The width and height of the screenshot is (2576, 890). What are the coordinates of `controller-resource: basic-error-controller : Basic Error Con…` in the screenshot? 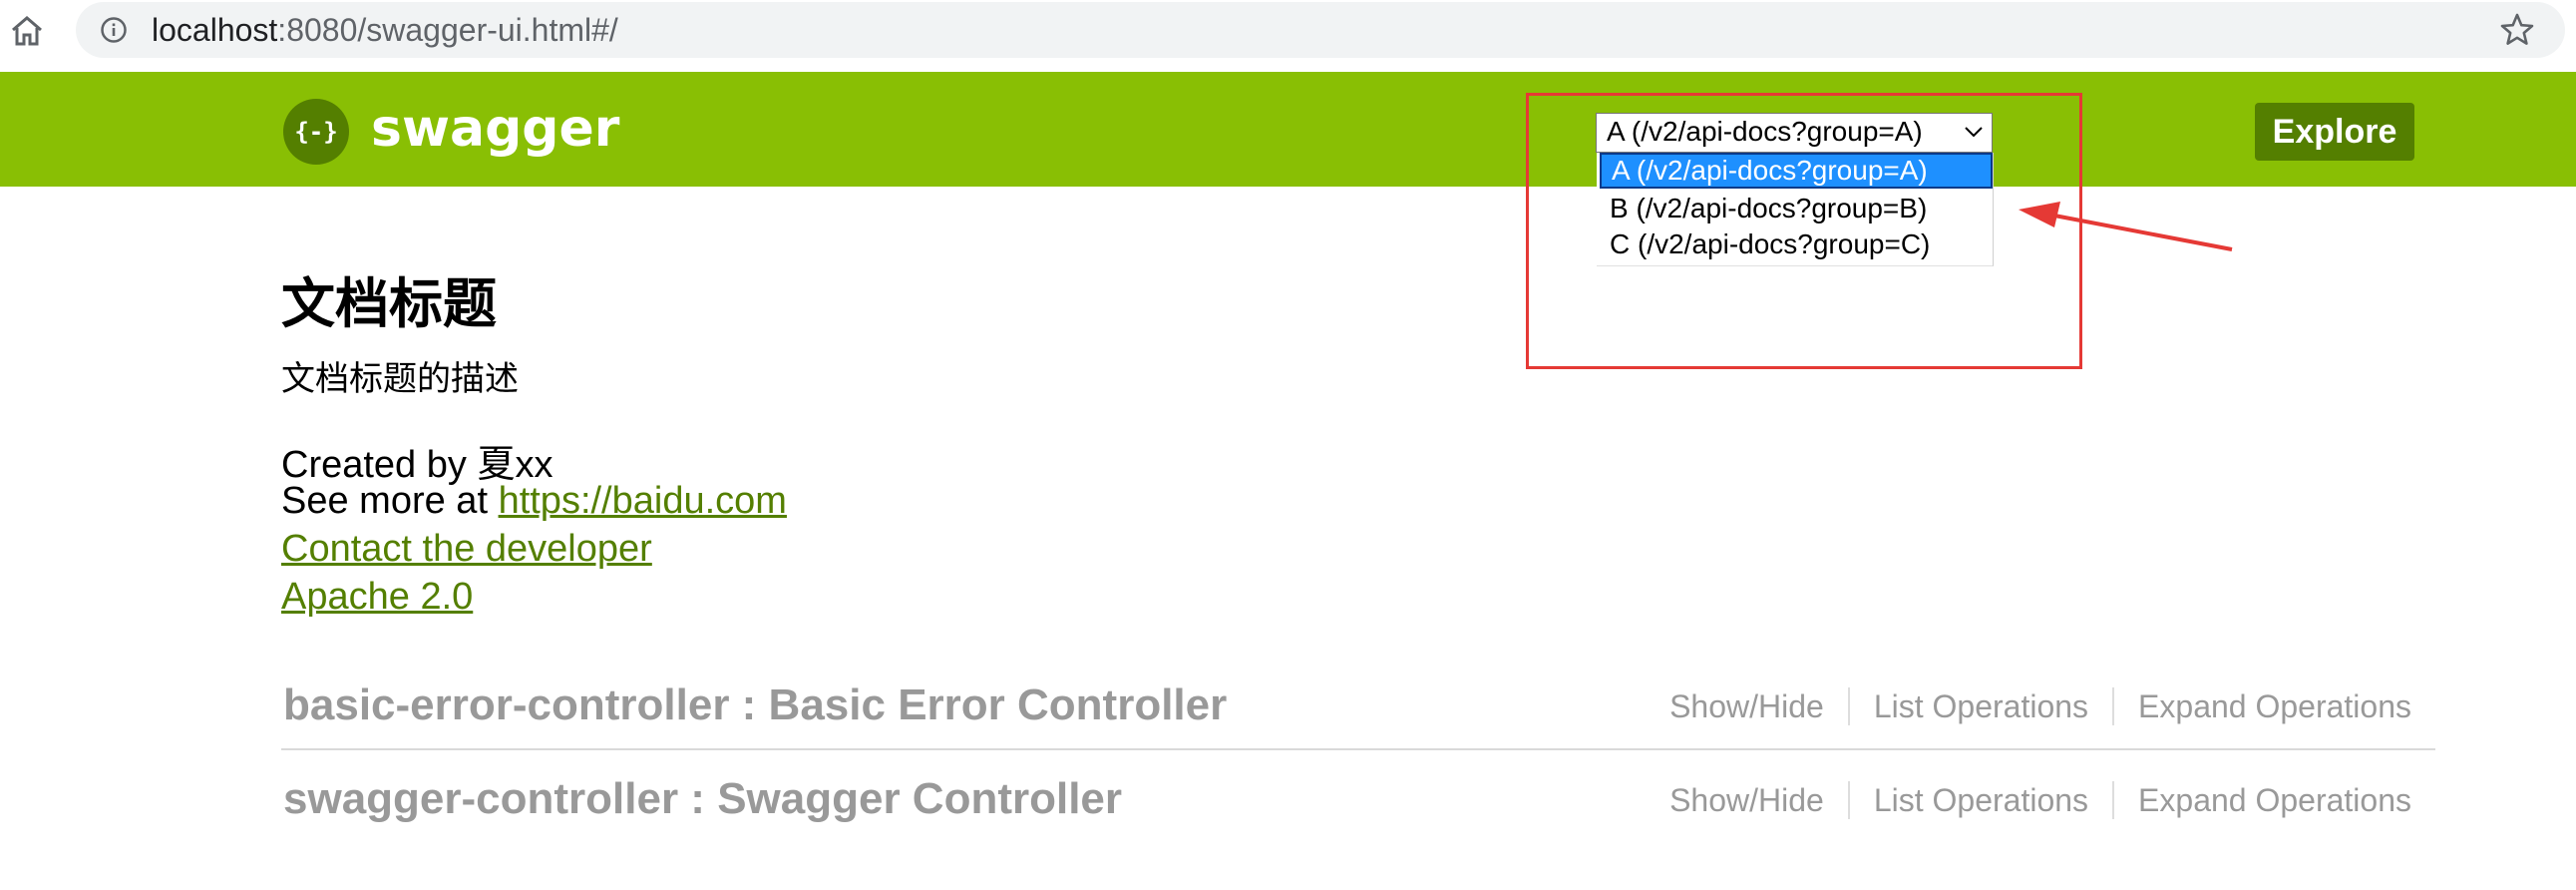 It's located at (1358, 710).